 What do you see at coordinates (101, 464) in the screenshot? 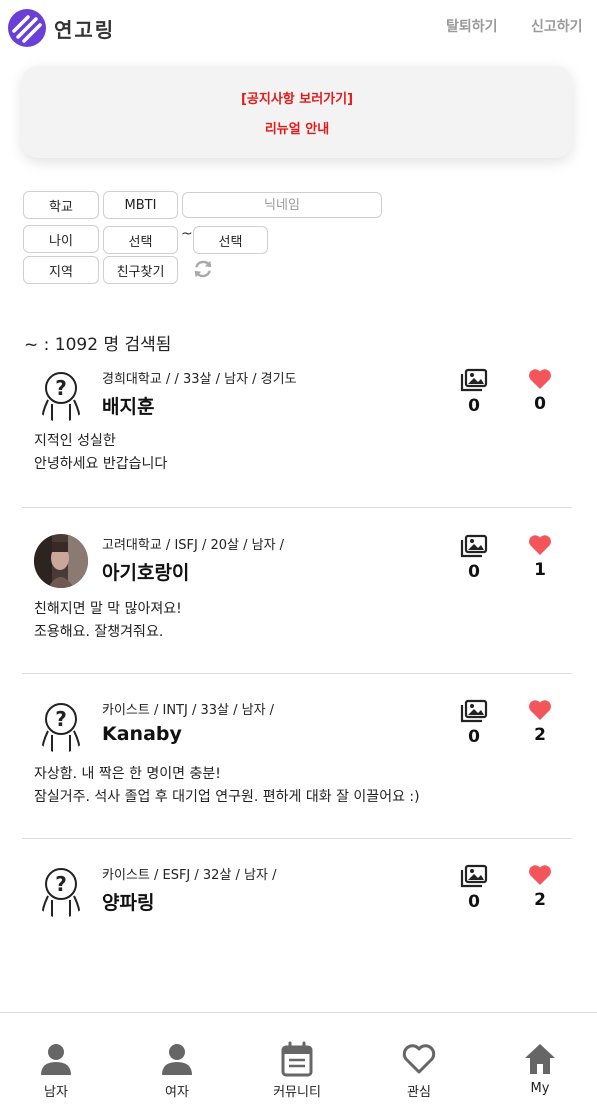
I see `user-bio-line: 안녕하세요 반갑습니다` at bounding box center [101, 464].